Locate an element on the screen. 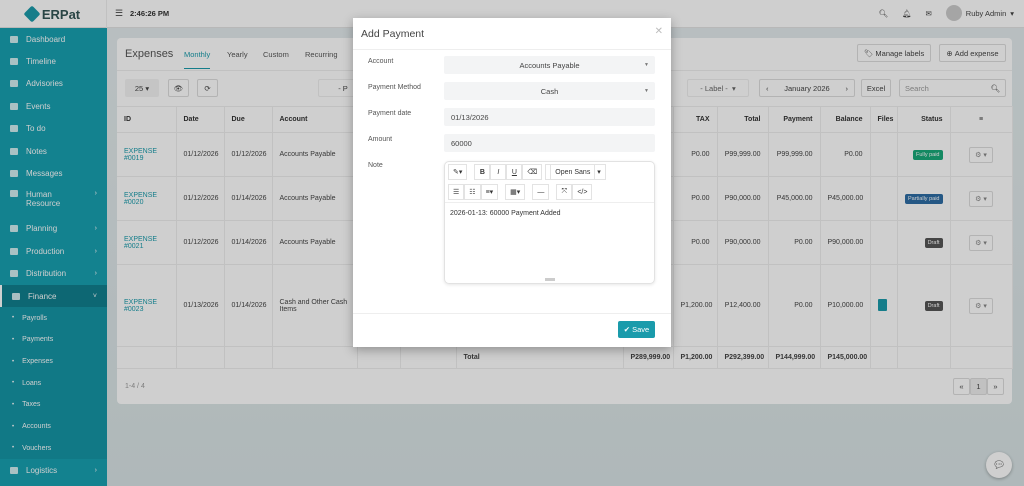 This screenshot has width=1024, height=486. close-icon: ✕ is located at coordinates (659, 31).